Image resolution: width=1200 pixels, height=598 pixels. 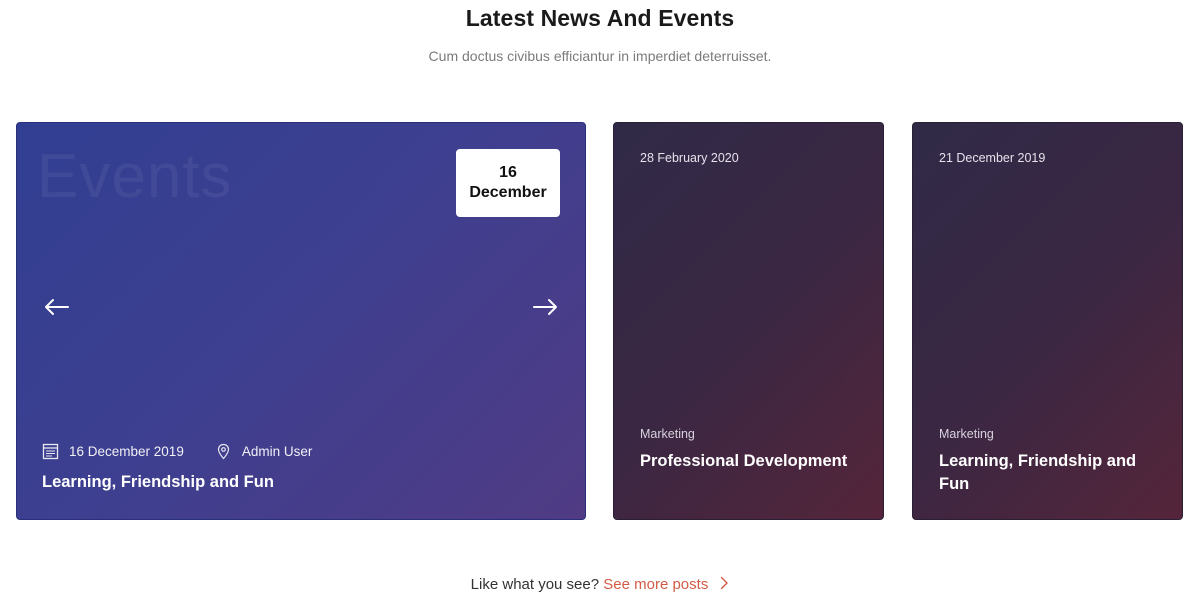 What do you see at coordinates (126, 451) in the screenshot?
I see `featured-date-text: 16 December 2019` at bounding box center [126, 451].